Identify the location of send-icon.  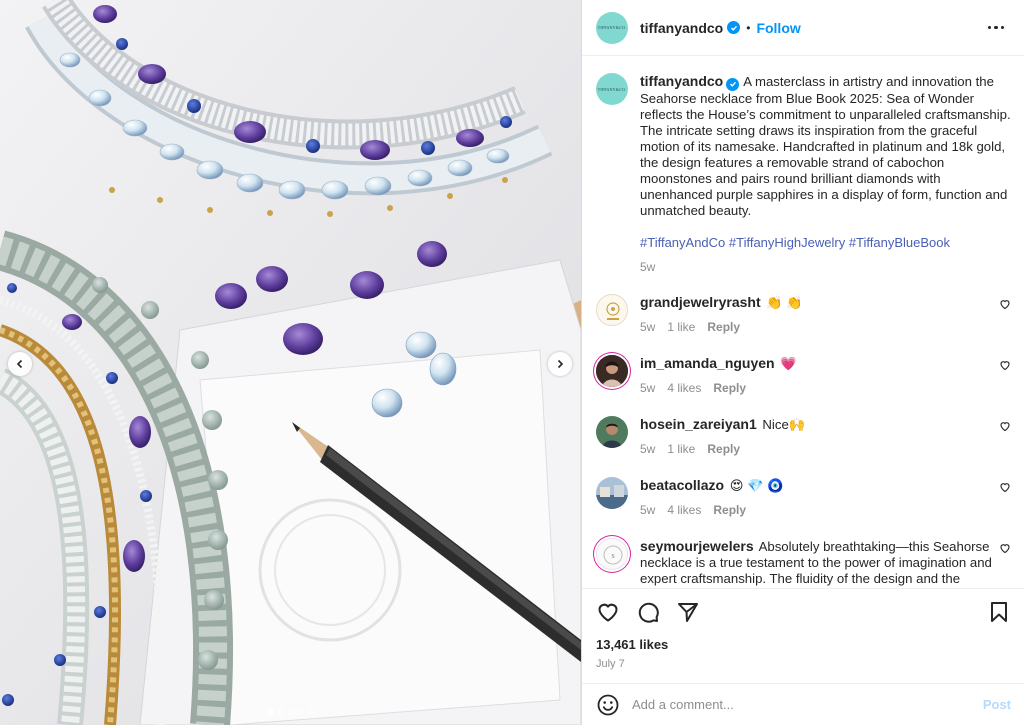
(688, 612).